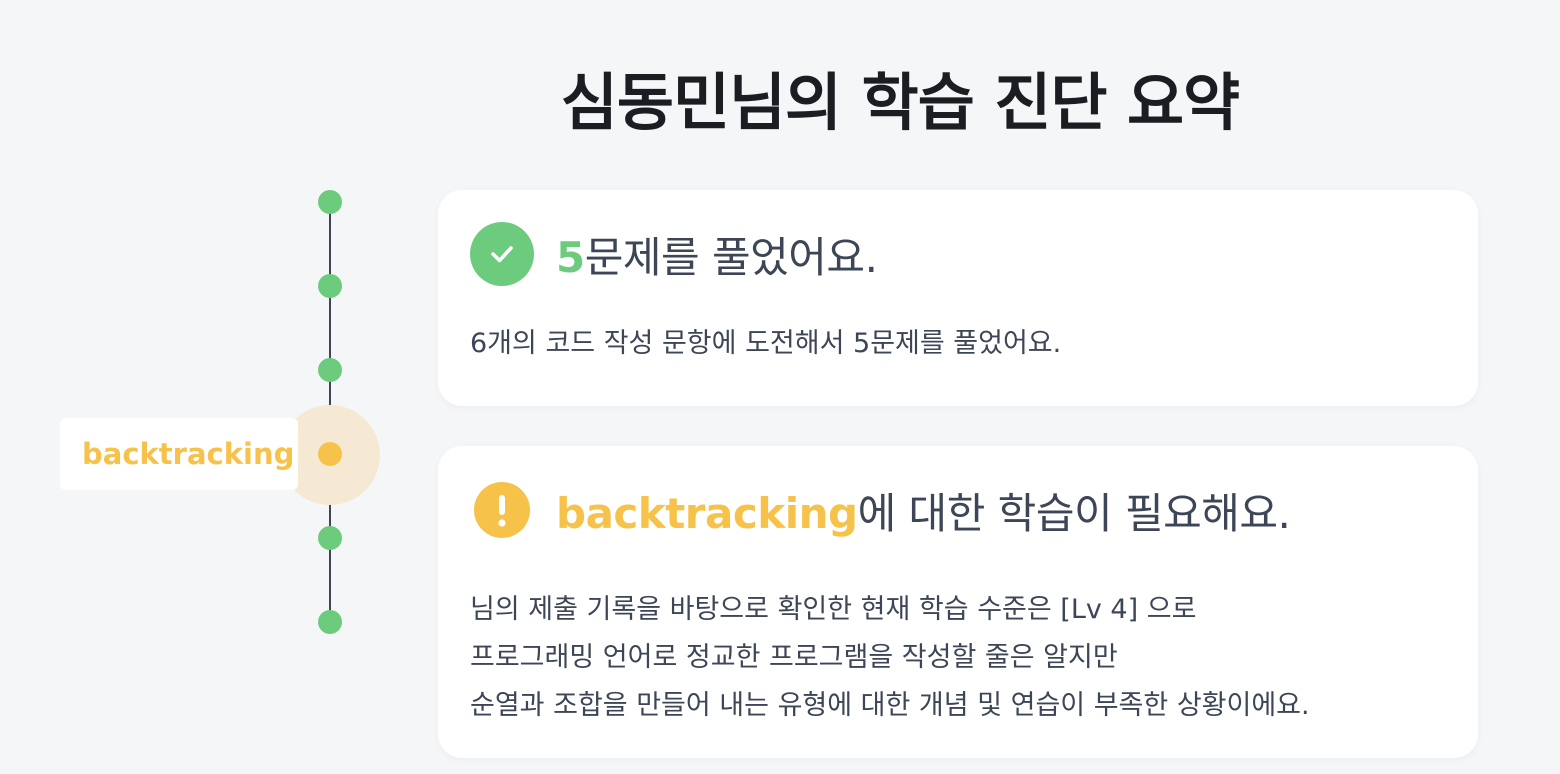 Image resolution: width=1560 pixels, height=774 pixels. I want to click on weakness-description-line: 프로그래밍 언어로 정교한 프로그램을 작성할 줄은 알지만, so click(794, 657).